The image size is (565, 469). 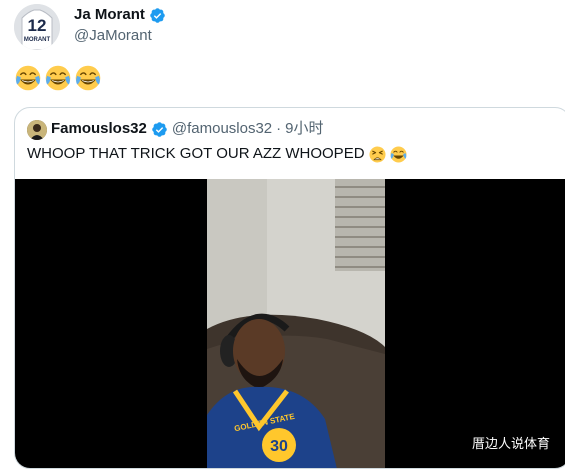 I want to click on quote-timestamp: 9小时, so click(x=304, y=129).